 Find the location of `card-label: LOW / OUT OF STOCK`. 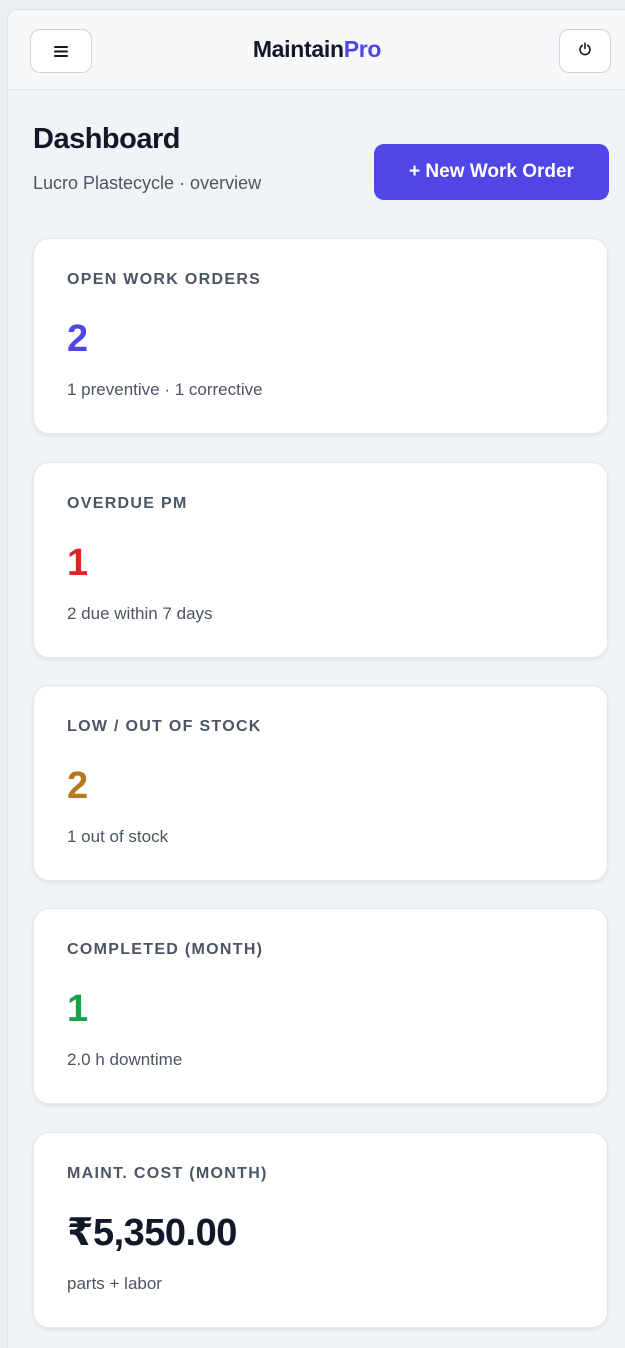

card-label: LOW / OUT OF STOCK is located at coordinates (164, 726).